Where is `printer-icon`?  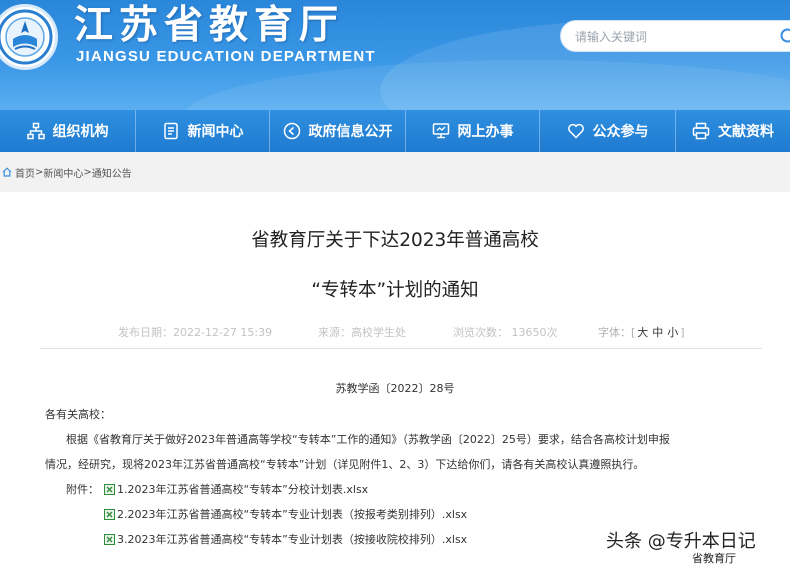
printer-icon is located at coordinates (701, 131).